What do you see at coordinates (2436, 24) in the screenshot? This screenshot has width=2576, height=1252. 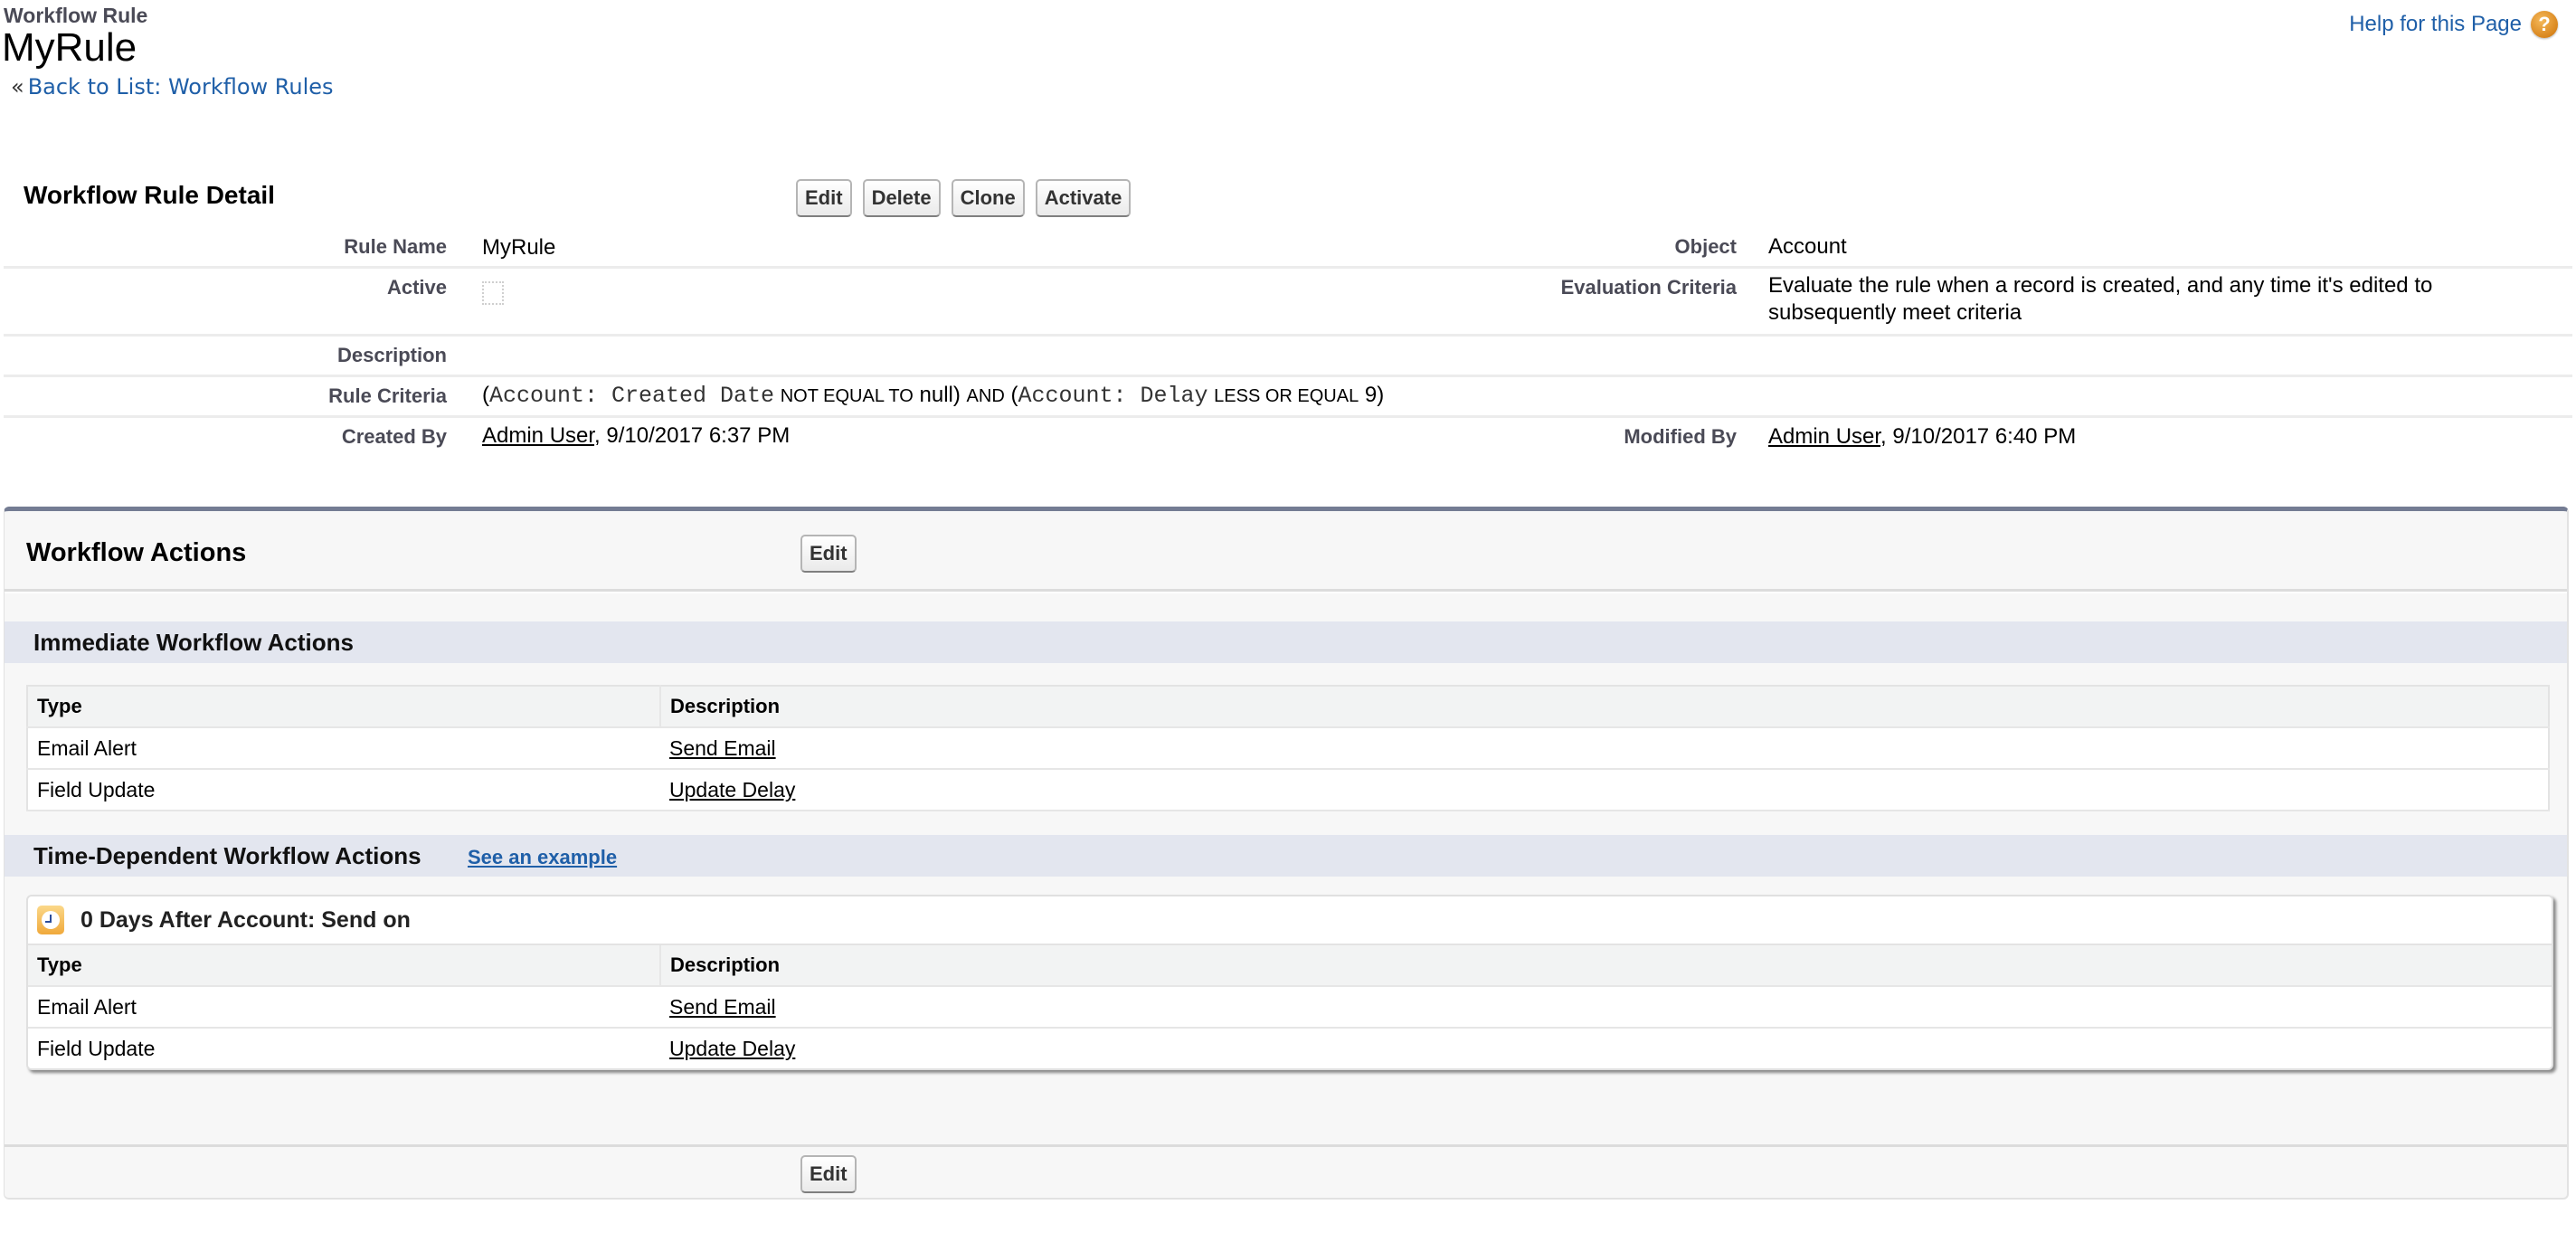 I see `help-link: Help for this Page` at bounding box center [2436, 24].